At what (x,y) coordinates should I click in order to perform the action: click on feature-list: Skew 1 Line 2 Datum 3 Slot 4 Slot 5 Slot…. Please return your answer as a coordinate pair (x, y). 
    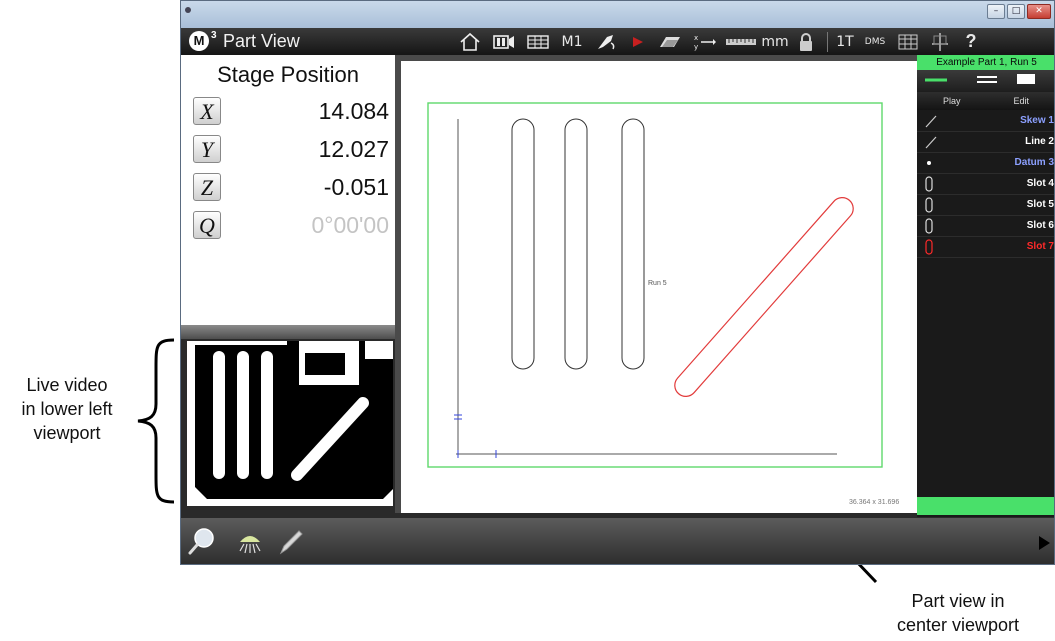
    Looking at the image, I should click on (985, 184).